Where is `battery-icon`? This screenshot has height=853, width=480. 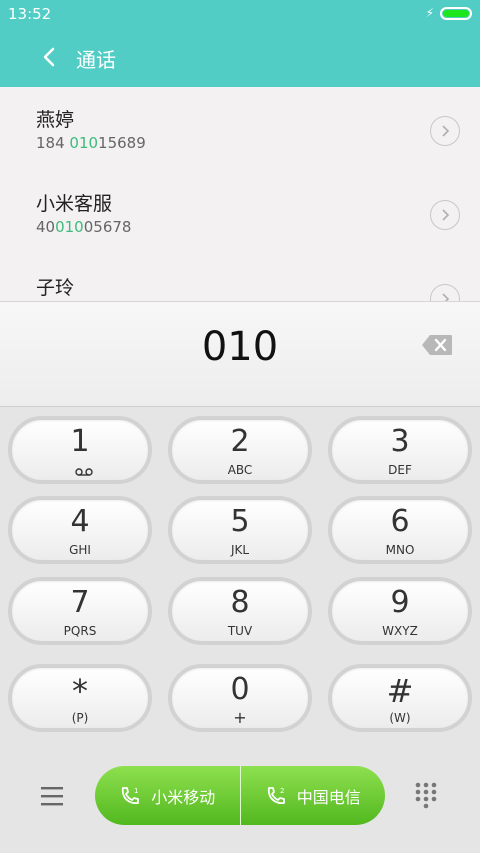
battery-icon is located at coordinates (456, 13).